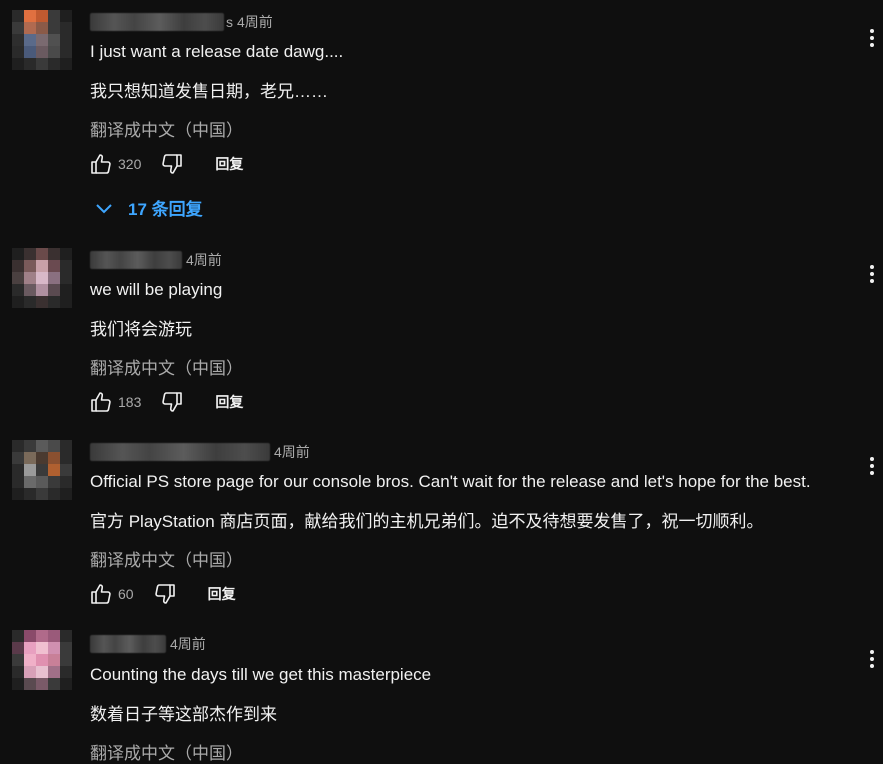  I want to click on comment-text: we will be playing, so click(156, 289).